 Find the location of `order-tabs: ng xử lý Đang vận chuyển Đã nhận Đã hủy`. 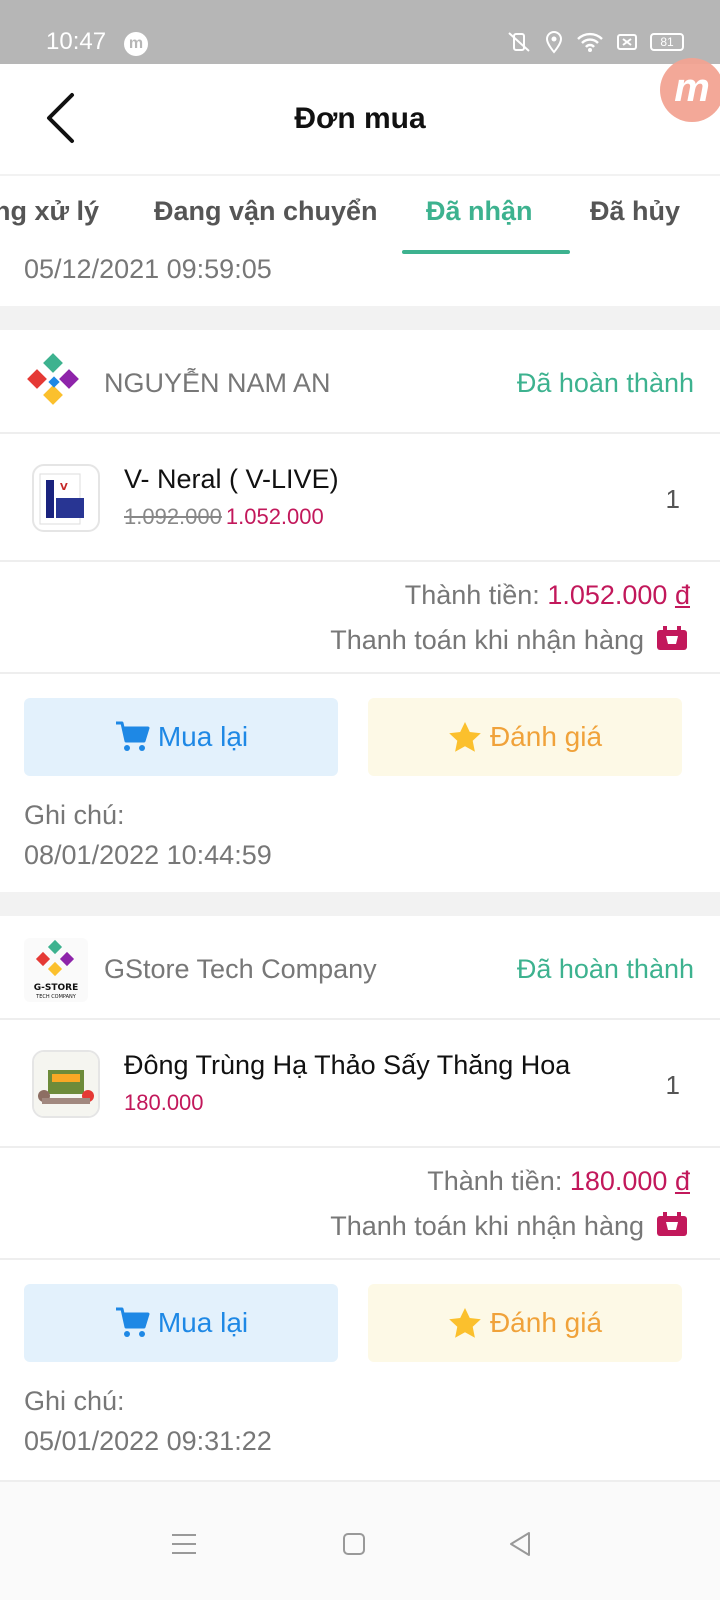

order-tabs: ng xử lý Đang vận chuyển Đã nhận Đã hủy is located at coordinates (360, 214).